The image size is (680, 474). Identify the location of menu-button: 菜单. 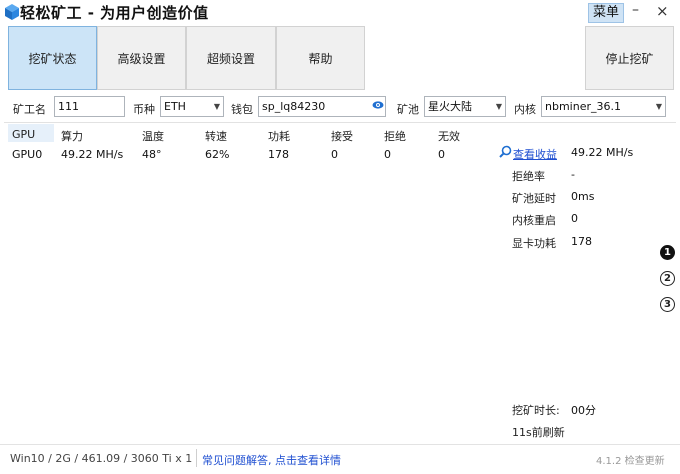
(606, 13).